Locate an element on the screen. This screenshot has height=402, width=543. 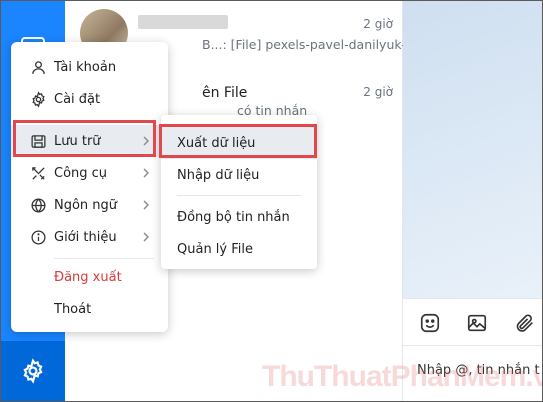
paperclip-icon is located at coordinates (524, 323).